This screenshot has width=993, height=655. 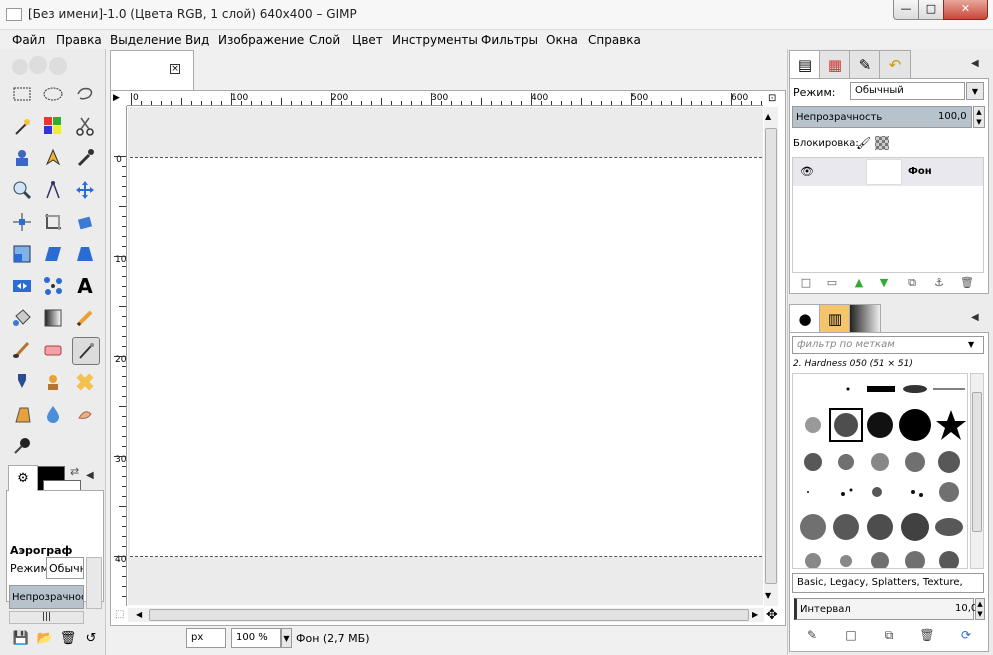 I want to click on tab-layers: ▤, so click(x=805, y=64).